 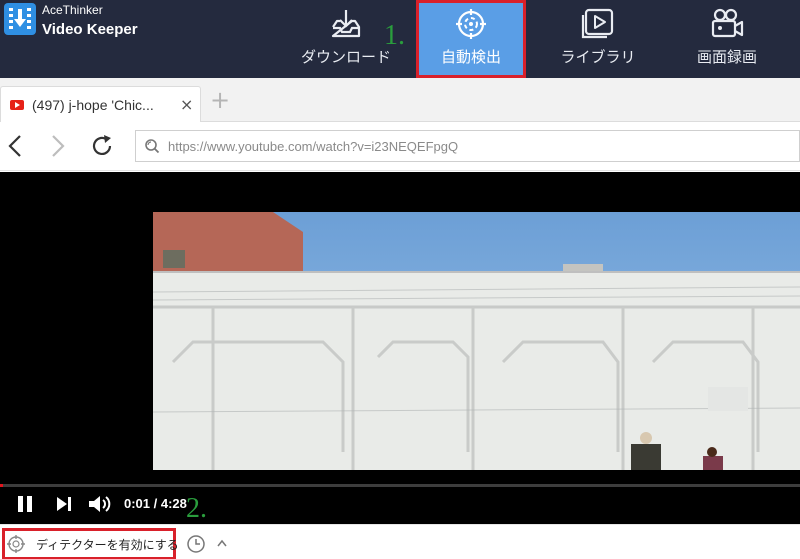 I want to click on close-icon: ×, so click(x=186, y=104).